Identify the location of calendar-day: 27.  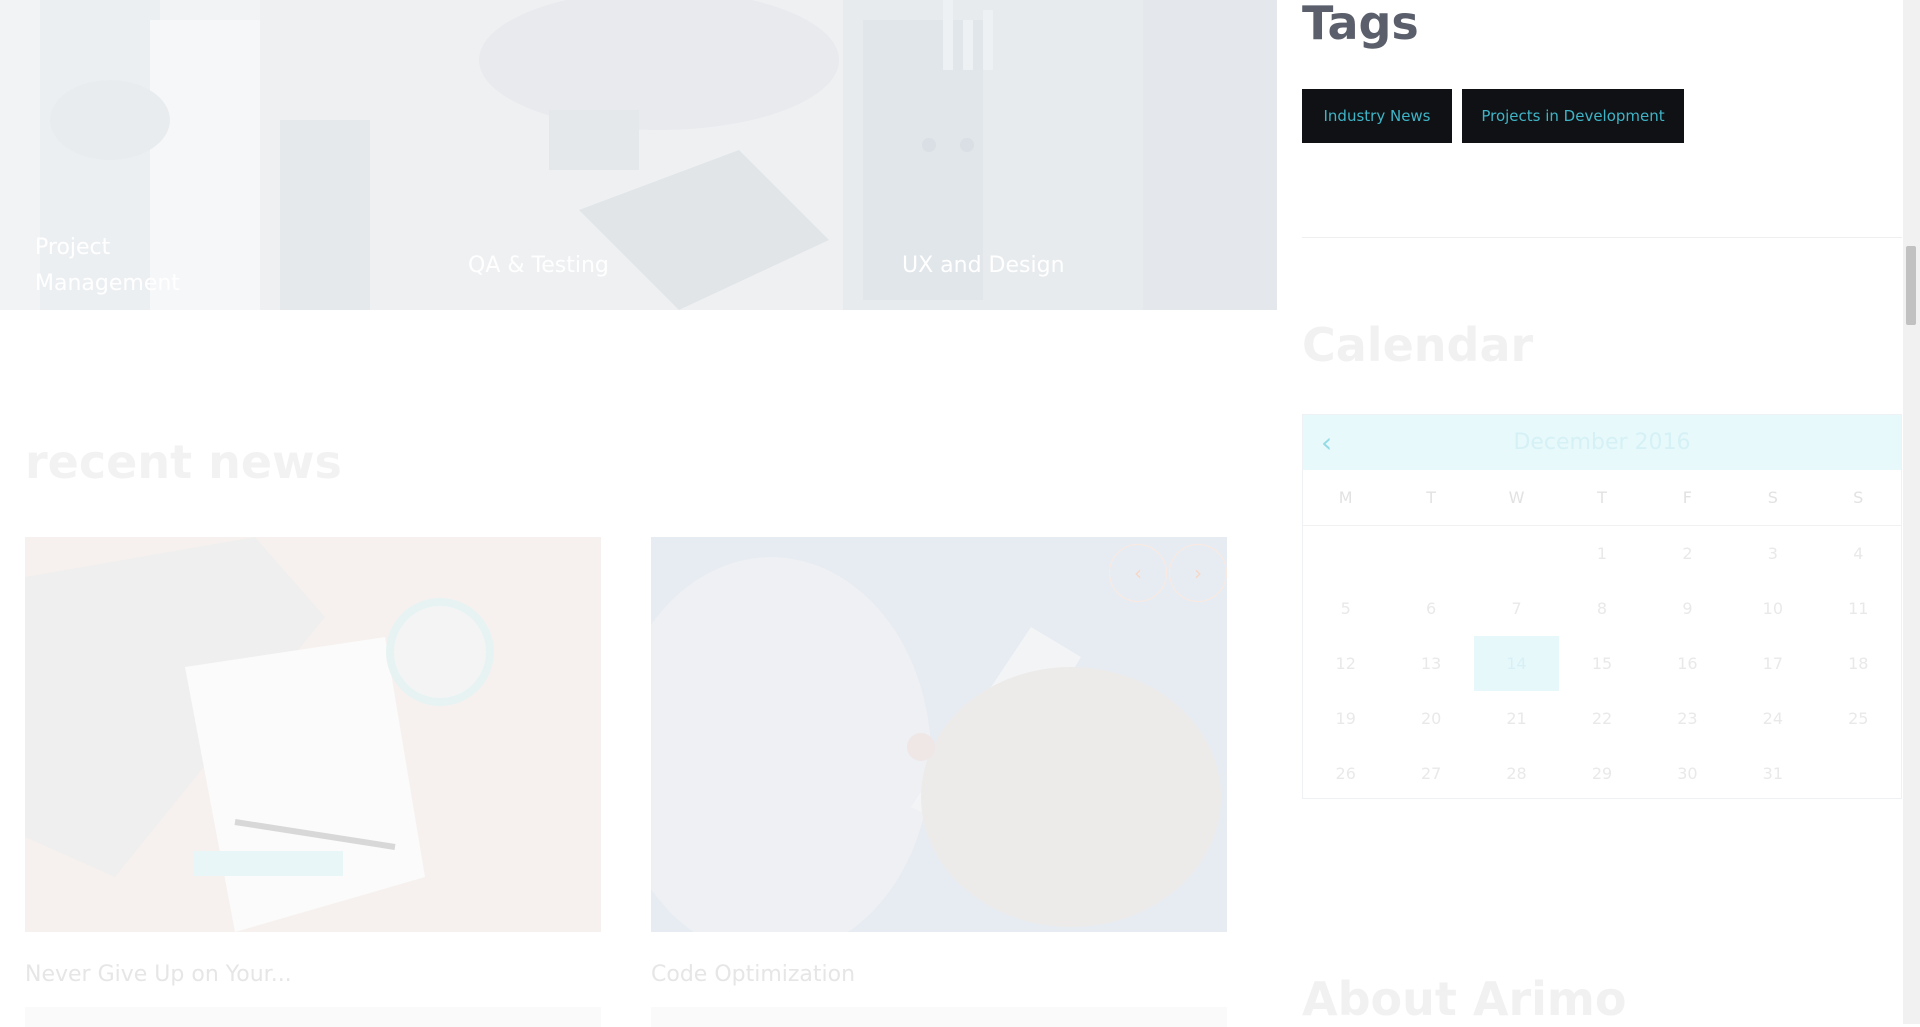
(1430, 773).